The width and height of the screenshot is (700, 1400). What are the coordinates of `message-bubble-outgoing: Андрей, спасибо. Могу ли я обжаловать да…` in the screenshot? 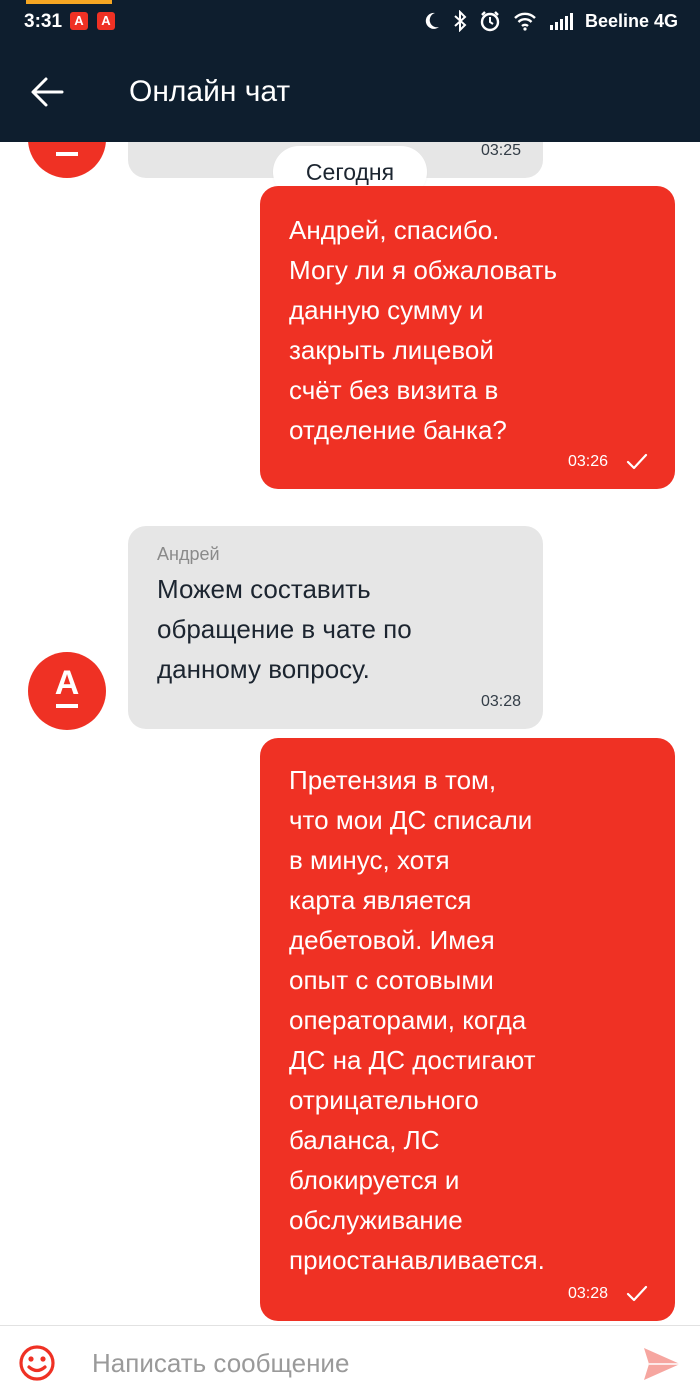 It's located at (467, 337).